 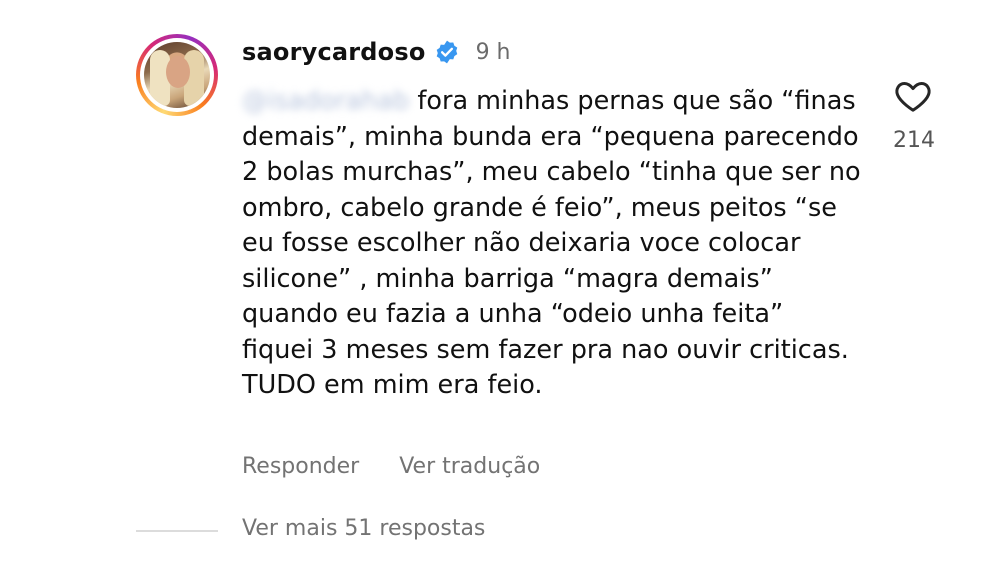 I want to click on avatar-photo, so click(x=177, y=75).